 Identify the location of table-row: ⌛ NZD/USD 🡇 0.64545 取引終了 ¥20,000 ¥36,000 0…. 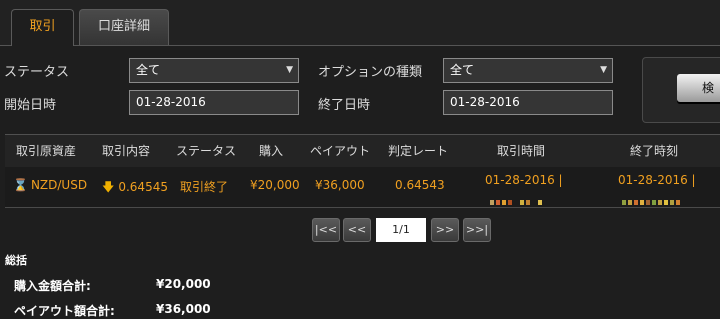
(362, 187).